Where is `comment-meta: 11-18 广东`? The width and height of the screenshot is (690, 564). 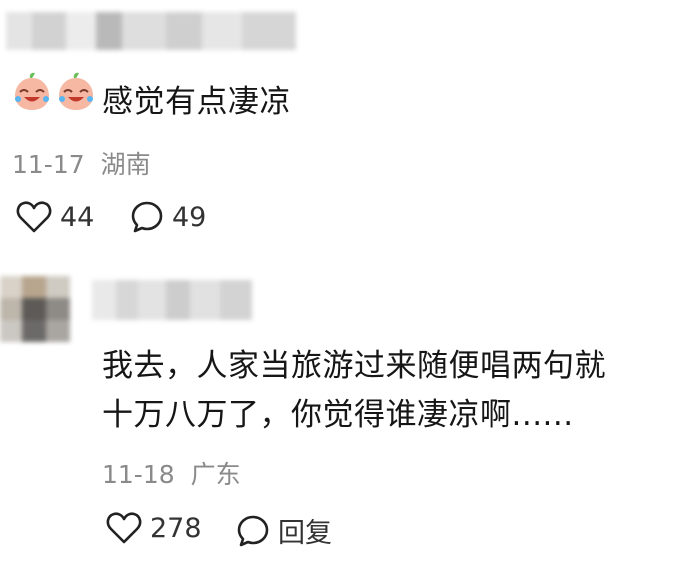 comment-meta: 11-18 广东 is located at coordinates (171, 473).